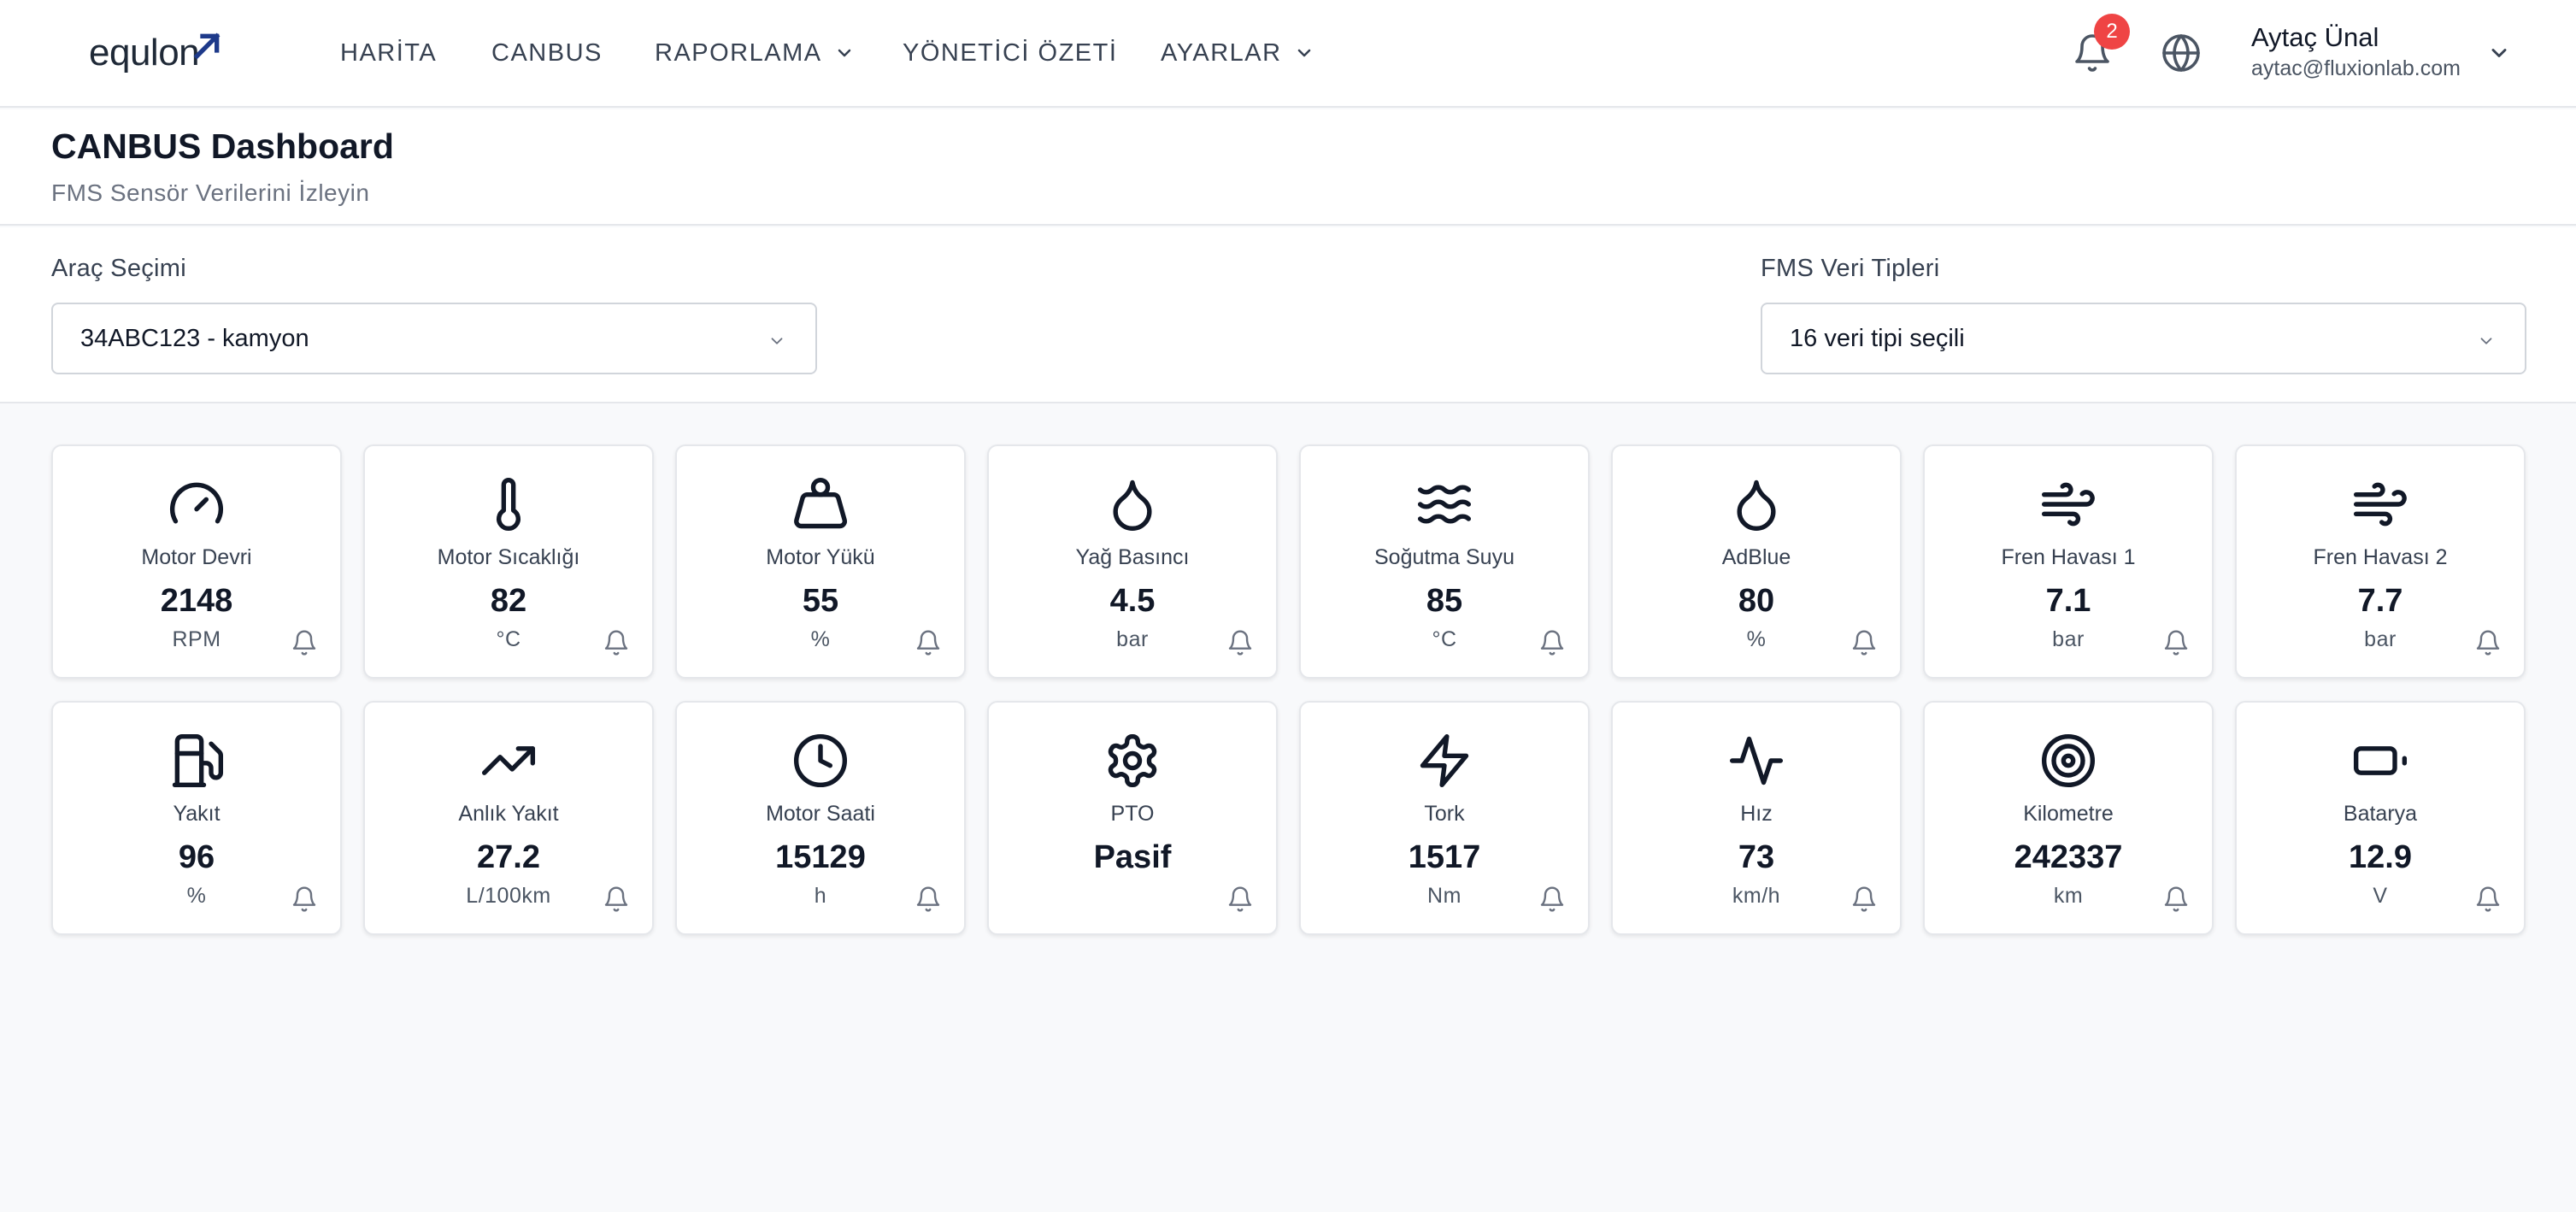 This screenshot has width=2576, height=1212. Describe the element at coordinates (820, 557) in the screenshot. I see `sensor-label: Motor Yükü` at that location.